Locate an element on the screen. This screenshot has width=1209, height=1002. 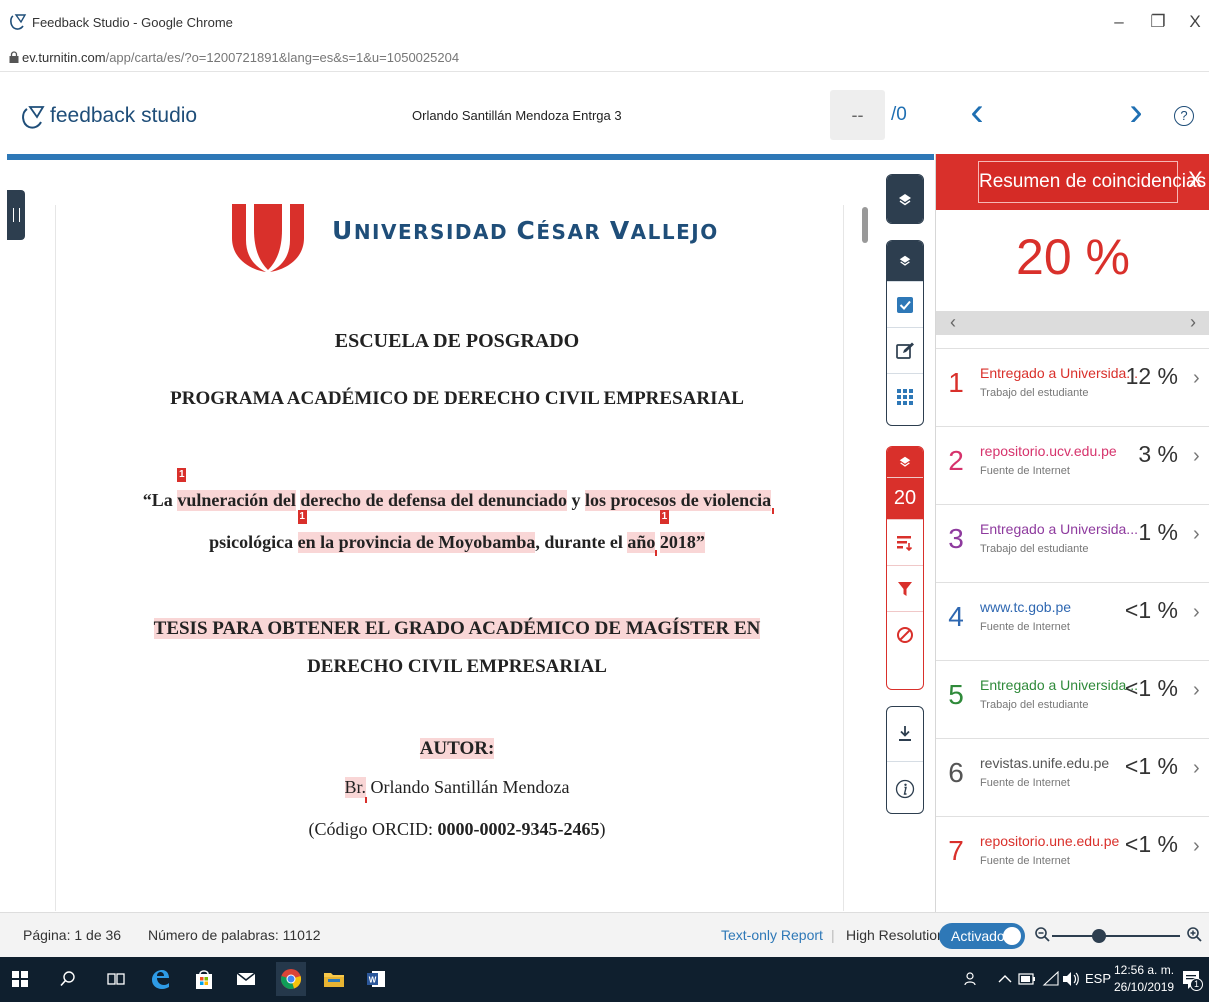
left-panel-toggle-handle is located at coordinates (16, 215).